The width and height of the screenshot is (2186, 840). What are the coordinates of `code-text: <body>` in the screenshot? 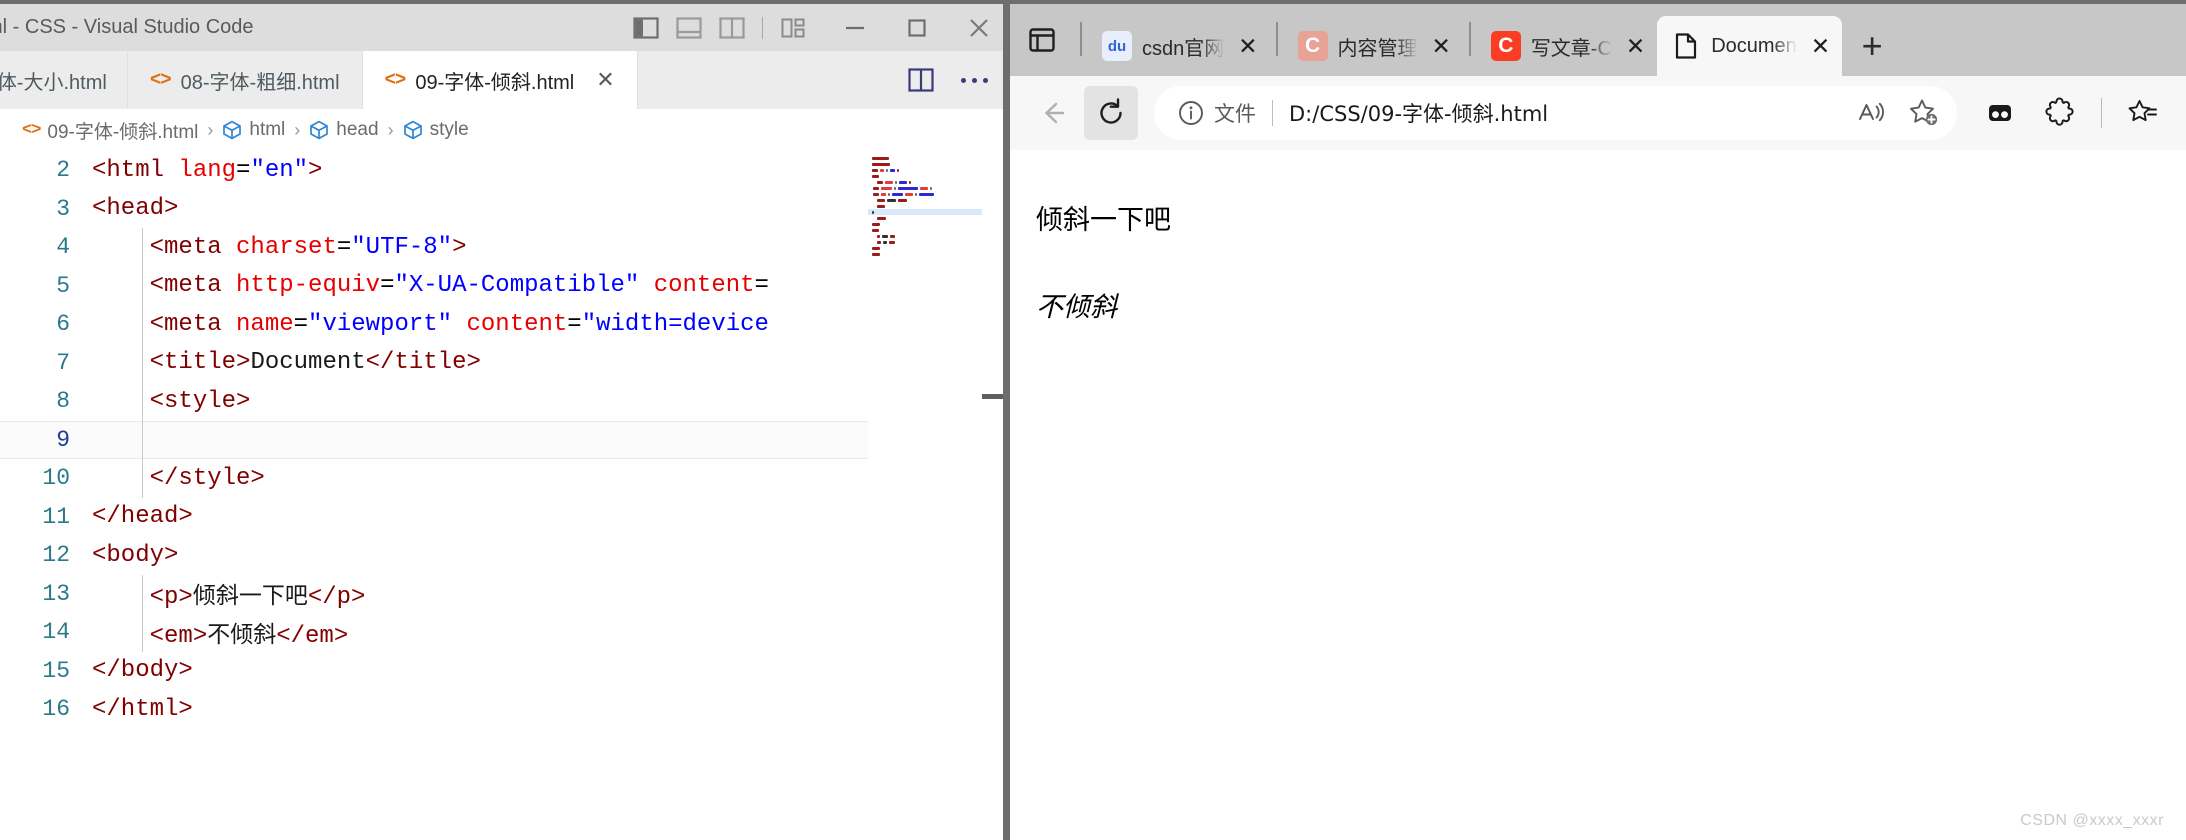 It's located at (480, 555).